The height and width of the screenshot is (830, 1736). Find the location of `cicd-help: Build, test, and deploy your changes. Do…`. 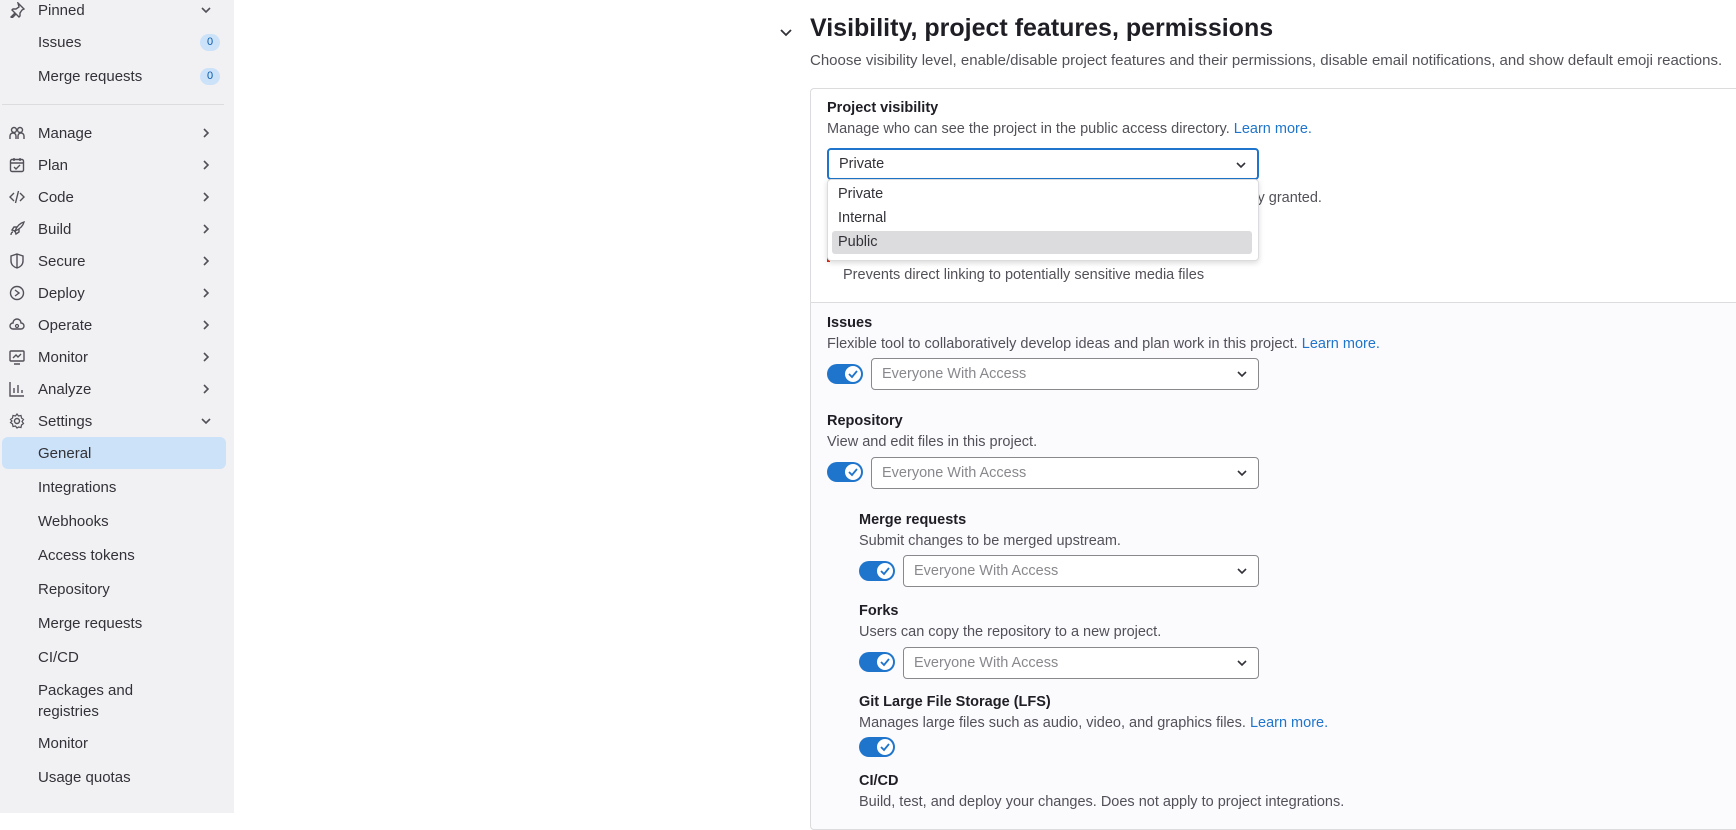

cicd-help: Build, test, and deploy your changes. Do… is located at coordinates (1102, 802).